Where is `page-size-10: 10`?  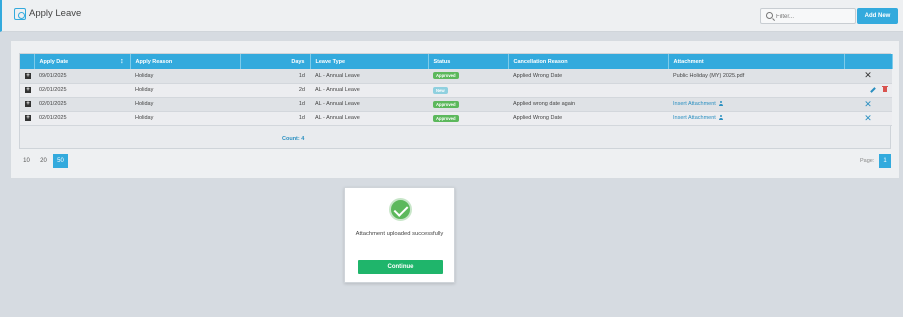 page-size-10: 10 is located at coordinates (26, 161).